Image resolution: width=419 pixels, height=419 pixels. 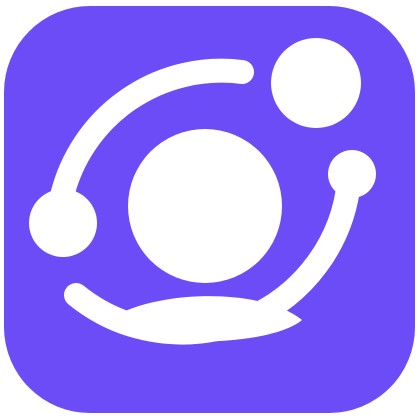 What do you see at coordinates (205, 206) in the screenshot?
I see `user-head` at bounding box center [205, 206].